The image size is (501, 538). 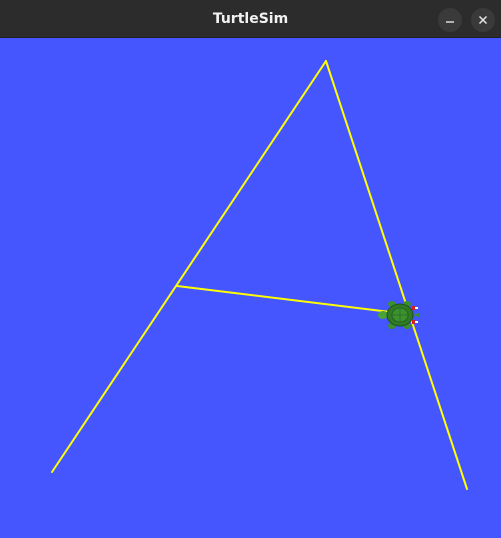 I want to click on close-button, so click(x=483, y=20).